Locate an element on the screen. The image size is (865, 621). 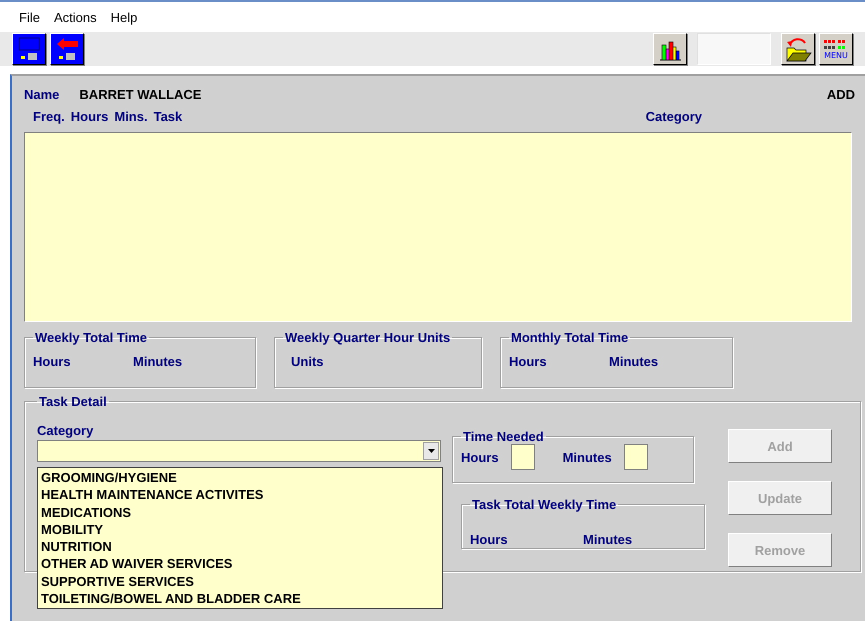
dropdown-option: MEDICATIONS is located at coordinates (240, 512).